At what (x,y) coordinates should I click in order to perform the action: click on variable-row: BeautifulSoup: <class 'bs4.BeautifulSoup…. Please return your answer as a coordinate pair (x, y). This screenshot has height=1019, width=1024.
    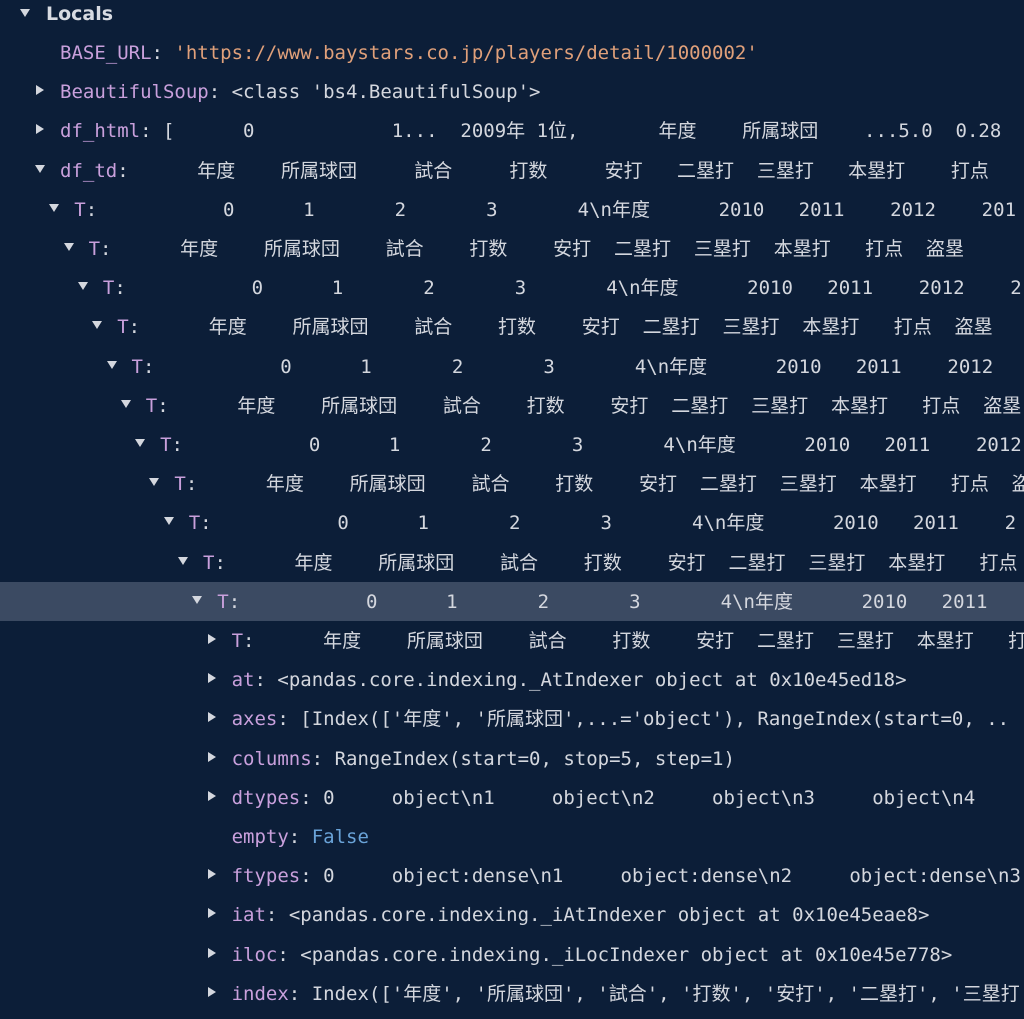
    Looking at the image, I should click on (512, 91).